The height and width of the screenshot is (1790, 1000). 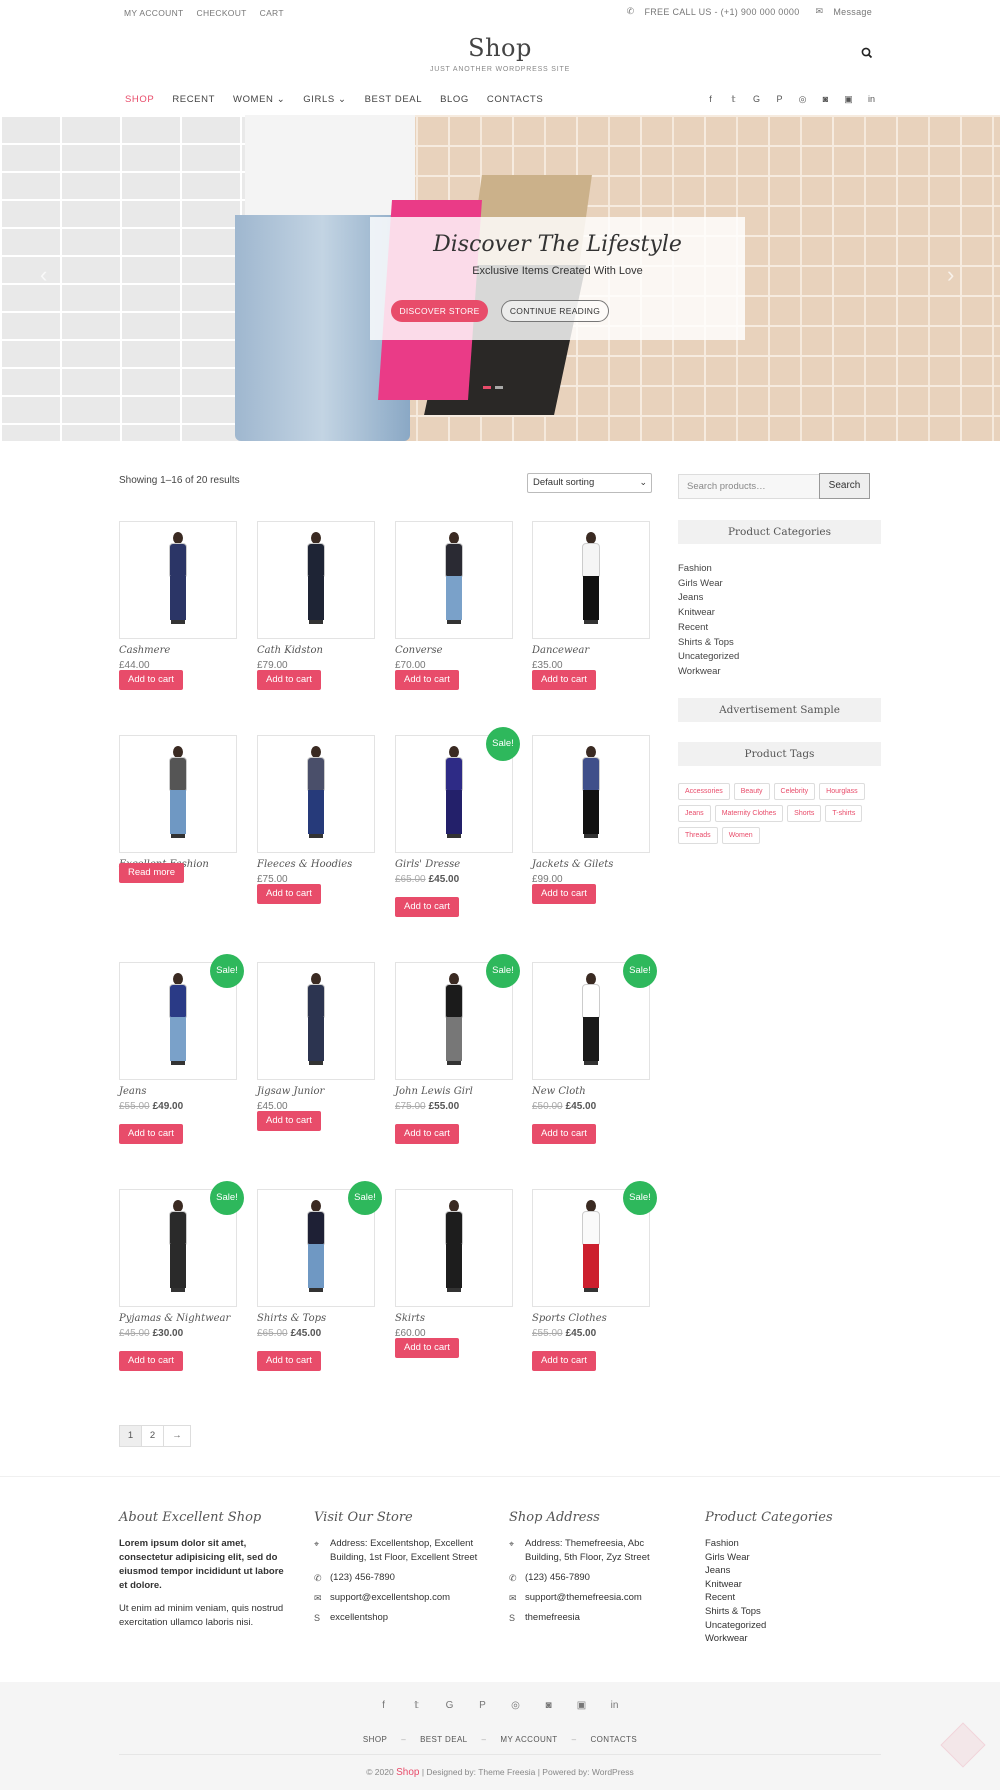 I want to click on nav-item-women: WOMEN ⌄, so click(x=259, y=99).